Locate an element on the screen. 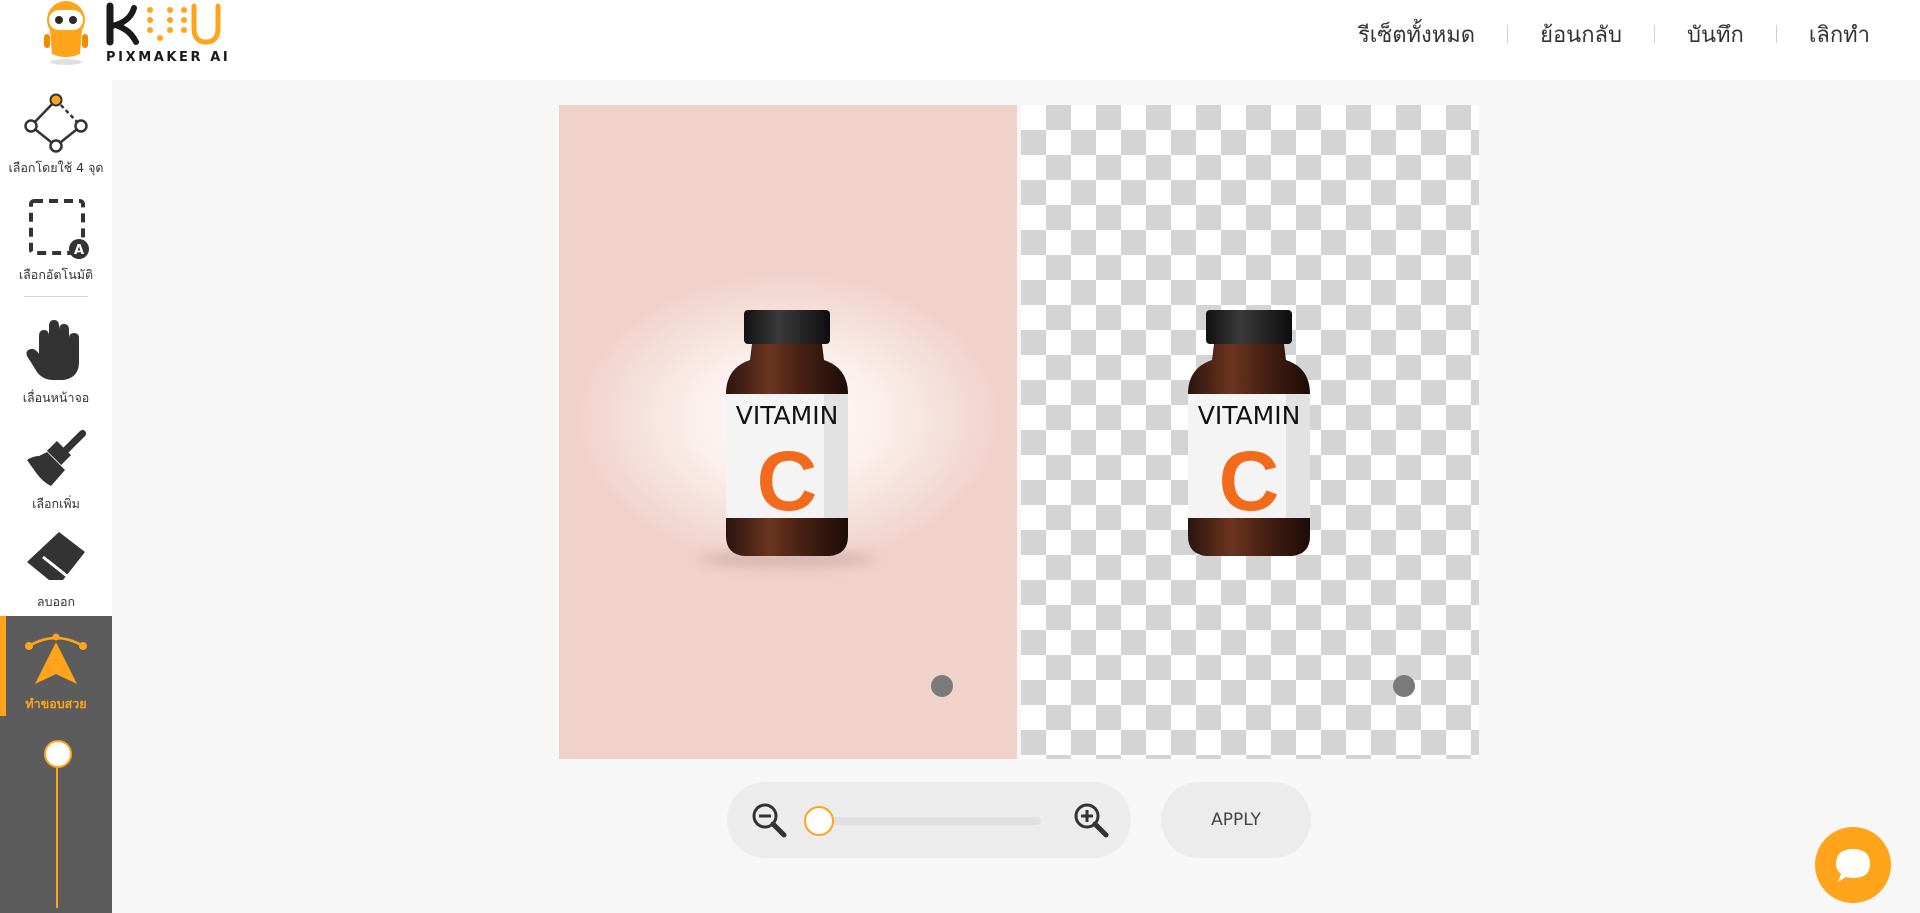 Image resolution: width=1920 pixels, height=913 pixels. four-point-select-icon is located at coordinates (56, 123).